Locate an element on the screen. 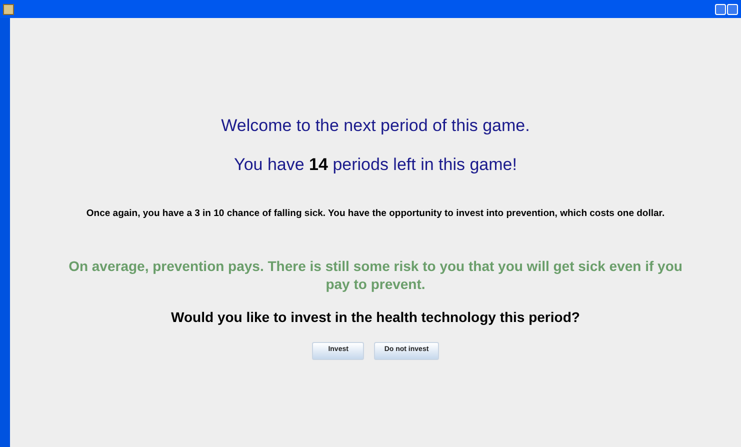 Image resolution: width=741 pixels, height=447 pixels. welcome-heading: Welcome to the next period of this game. is located at coordinates (375, 125).